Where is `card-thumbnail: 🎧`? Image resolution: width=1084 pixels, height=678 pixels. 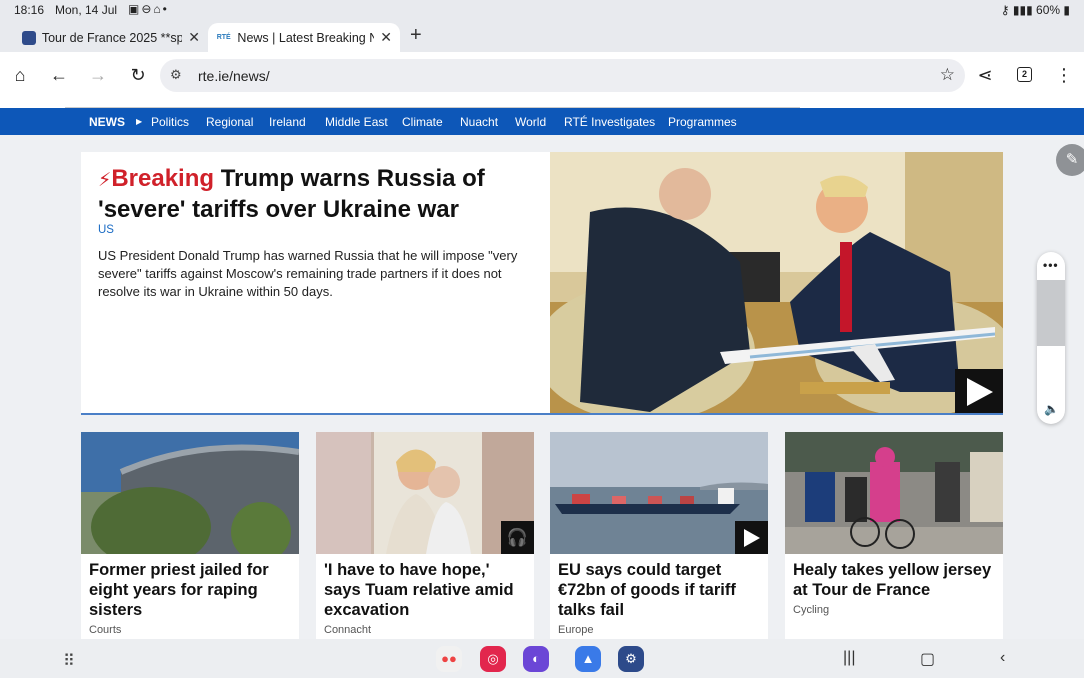
card-thumbnail: 🎧 is located at coordinates (425, 493).